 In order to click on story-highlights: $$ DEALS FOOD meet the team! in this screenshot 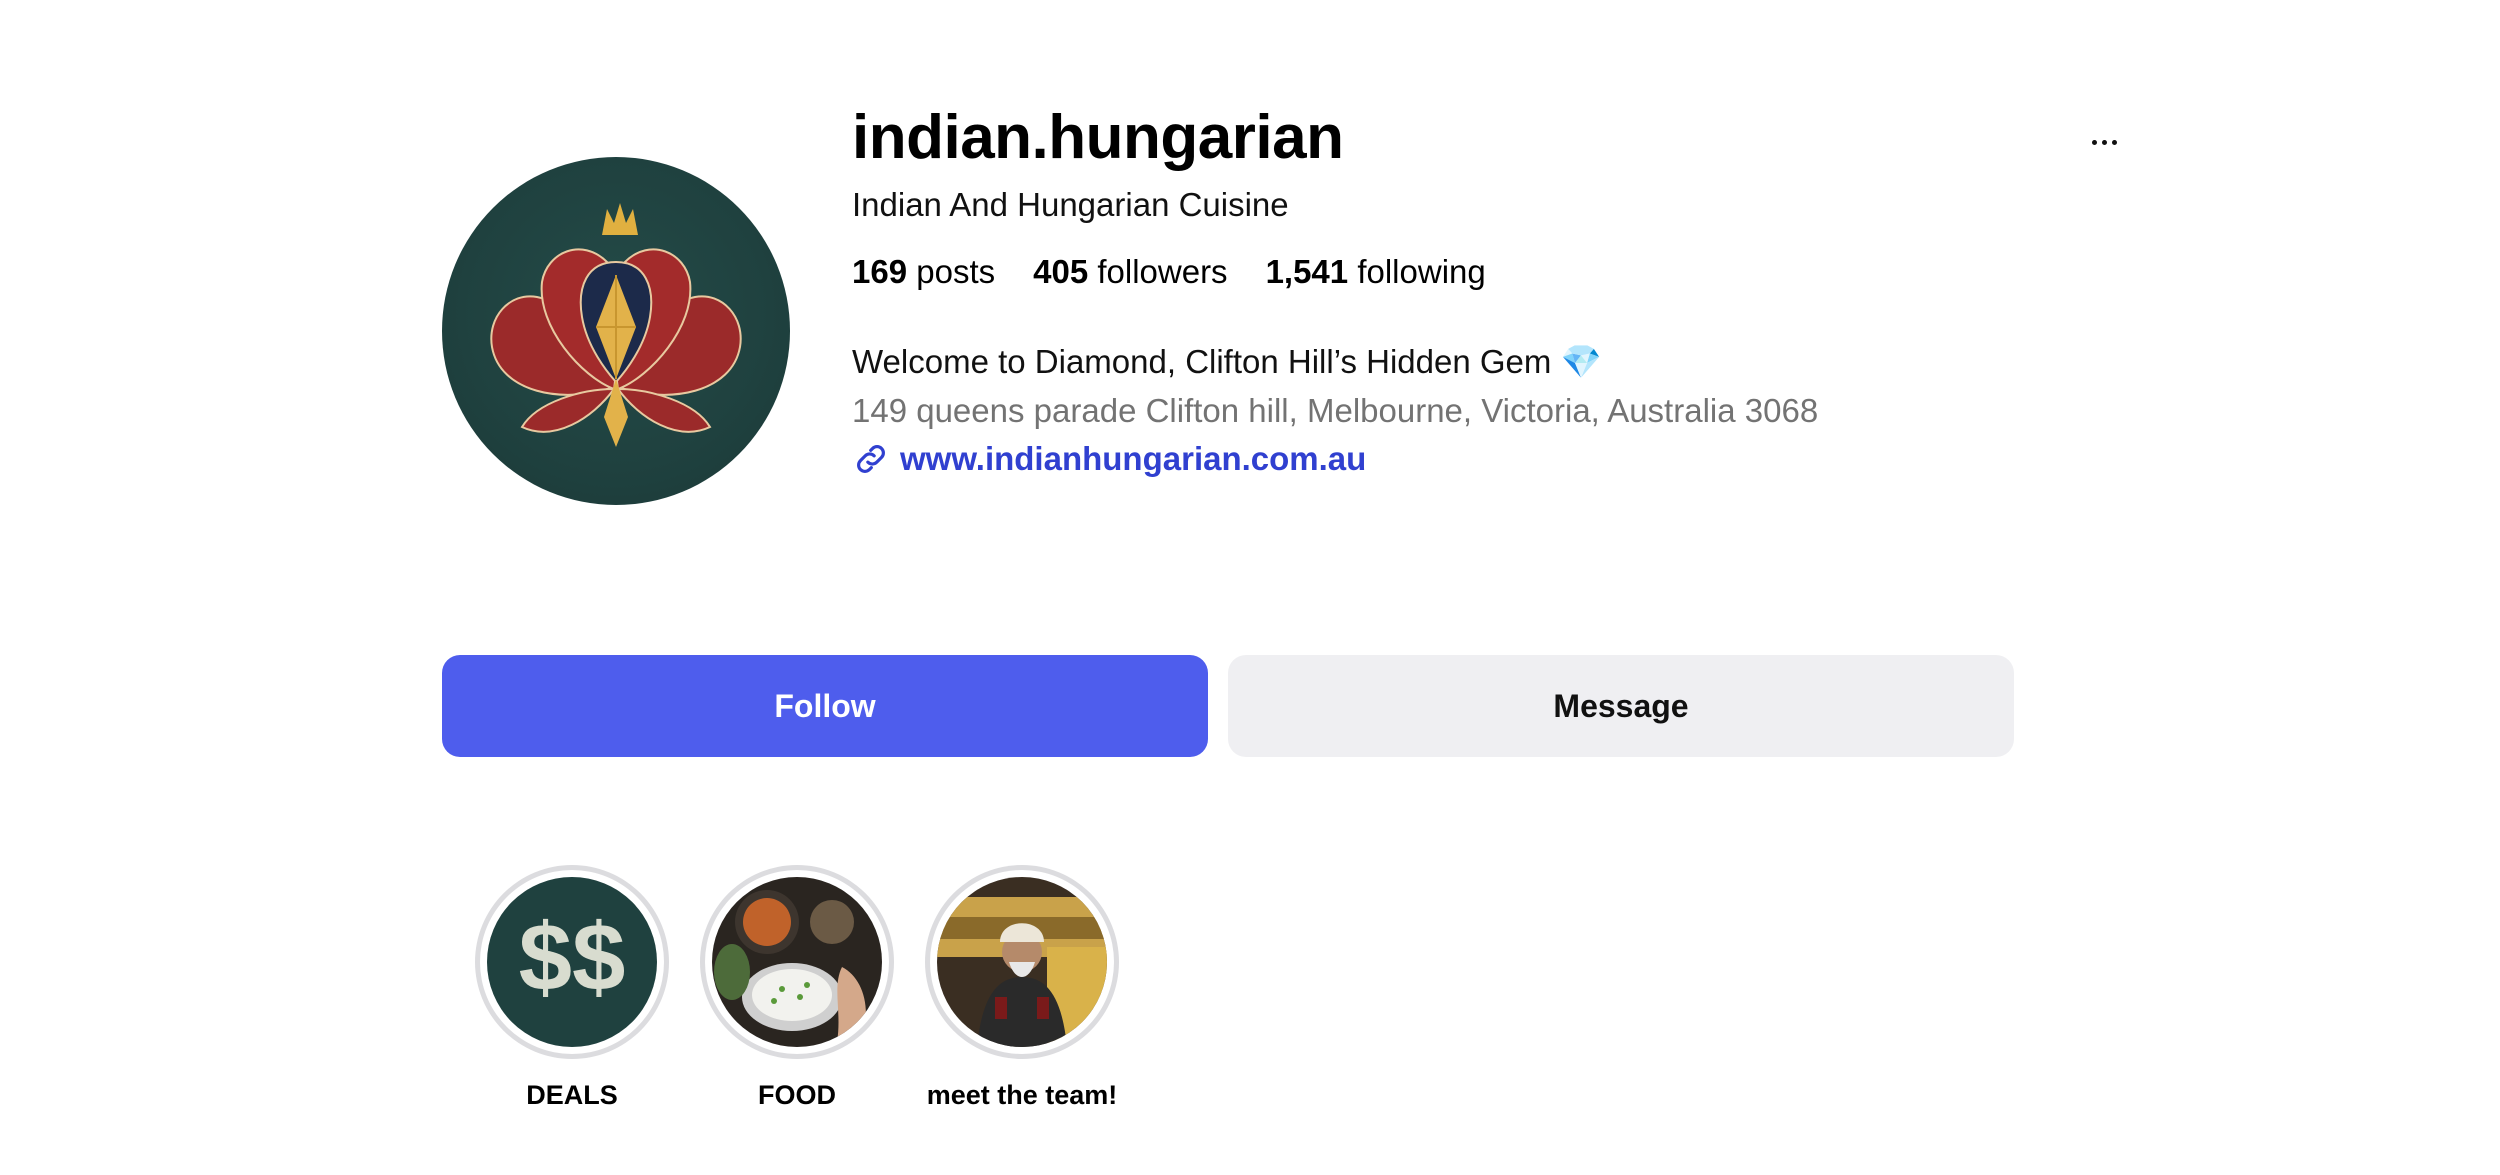, I will do `click(870, 995)`.